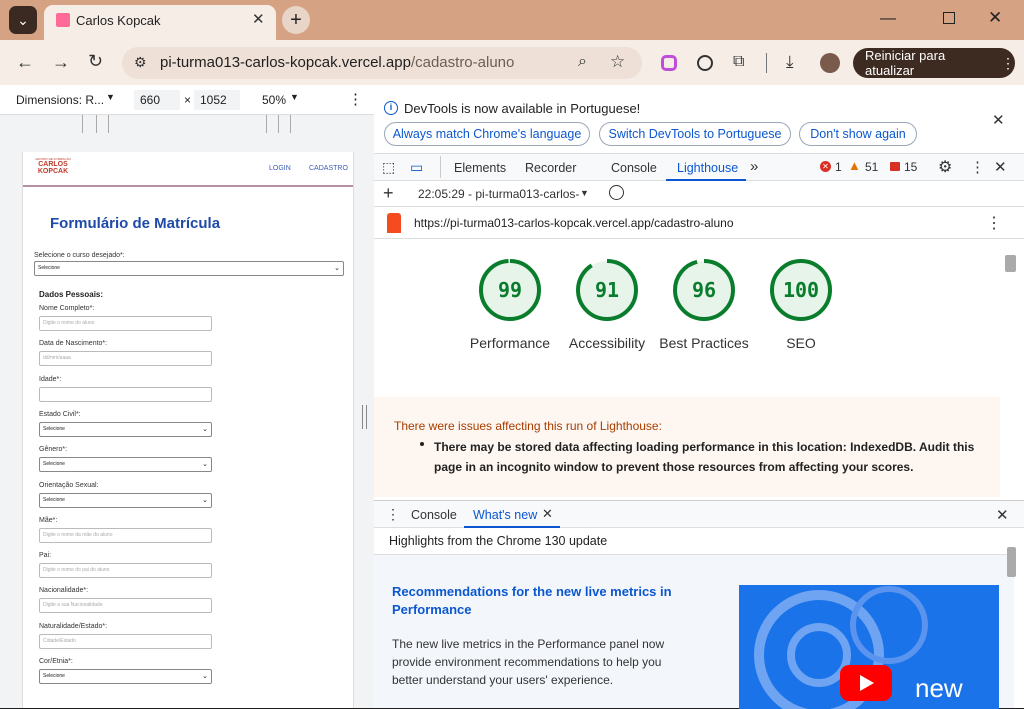  What do you see at coordinates (1002, 515) in the screenshot?
I see `close-drawer-icon: ✕` at bounding box center [1002, 515].